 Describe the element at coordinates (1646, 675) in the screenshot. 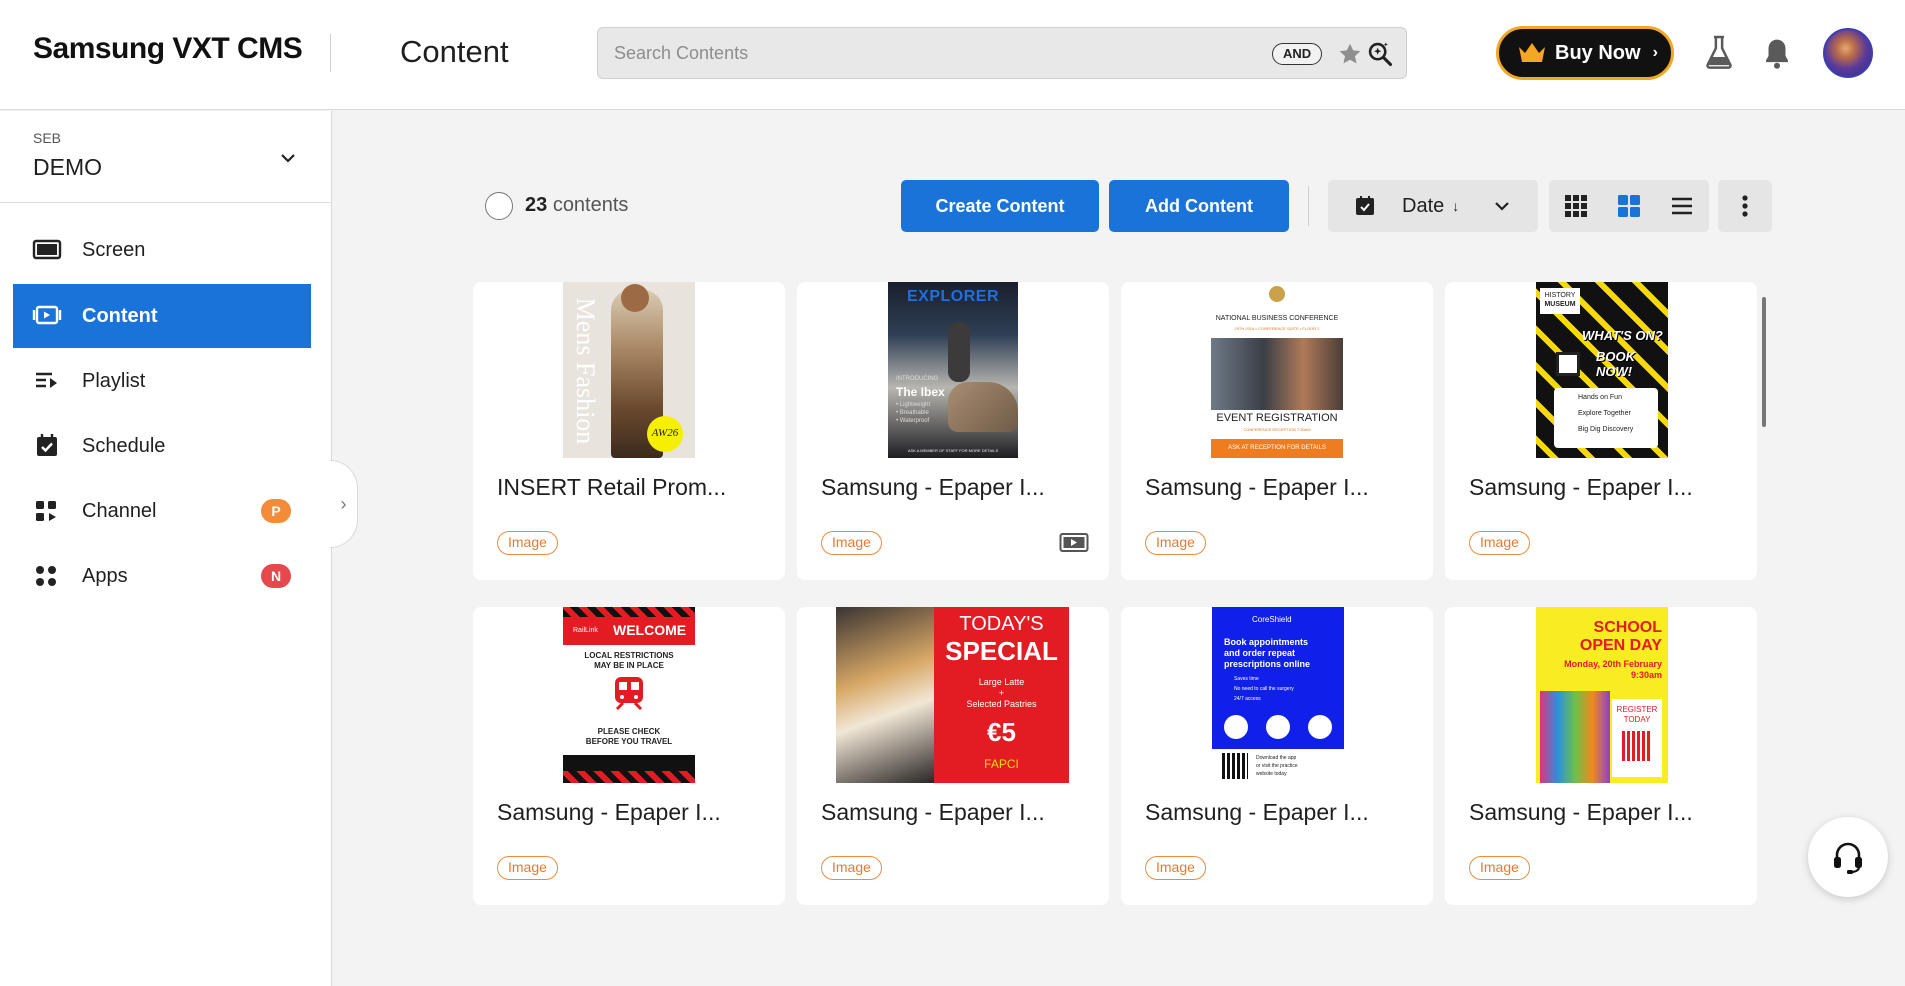

I see `thumbnail-text: 9:30am` at that location.